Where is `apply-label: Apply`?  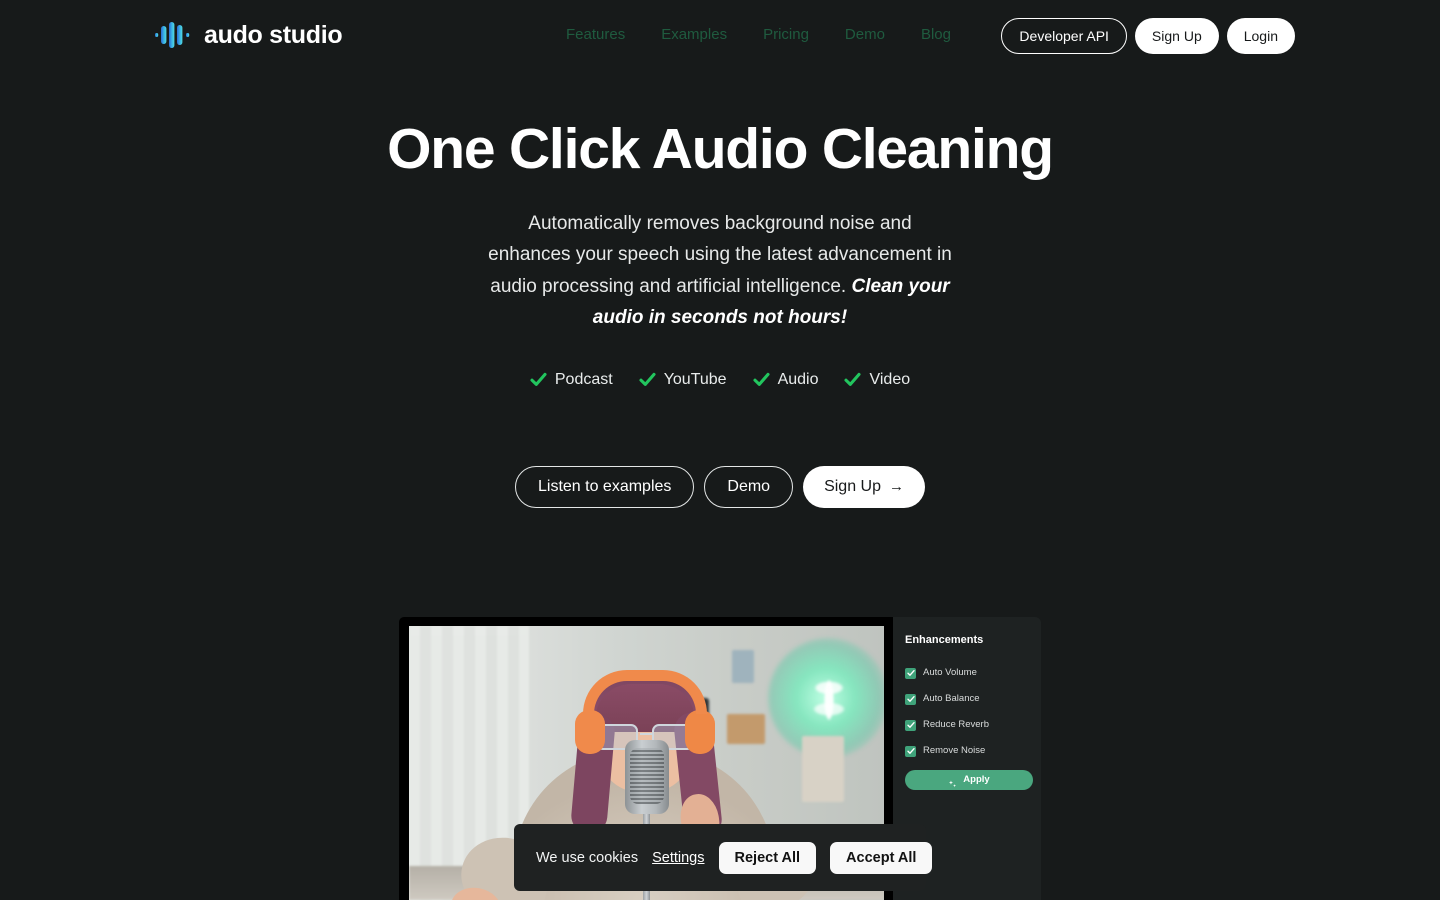 apply-label: Apply is located at coordinates (976, 779).